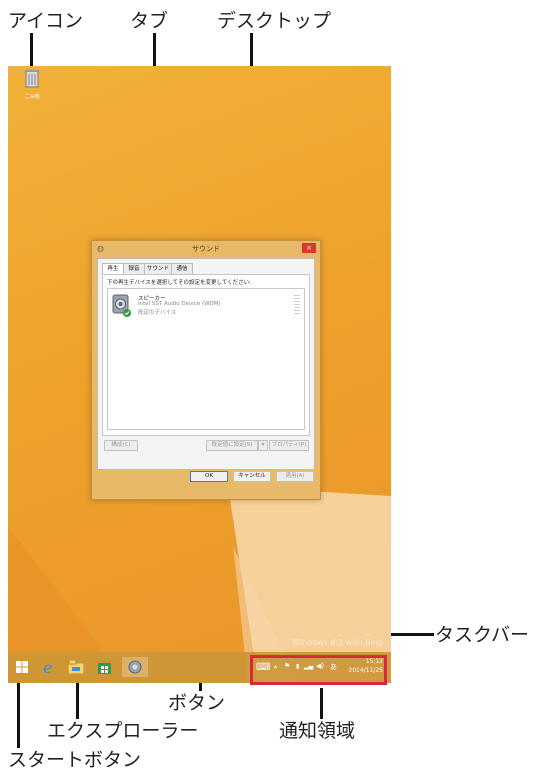 The width and height of the screenshot is (549, 777). What do you see at coordinates (104, 667) in the screenshot?
I see `store-icon` at bounding box center [104, 667].